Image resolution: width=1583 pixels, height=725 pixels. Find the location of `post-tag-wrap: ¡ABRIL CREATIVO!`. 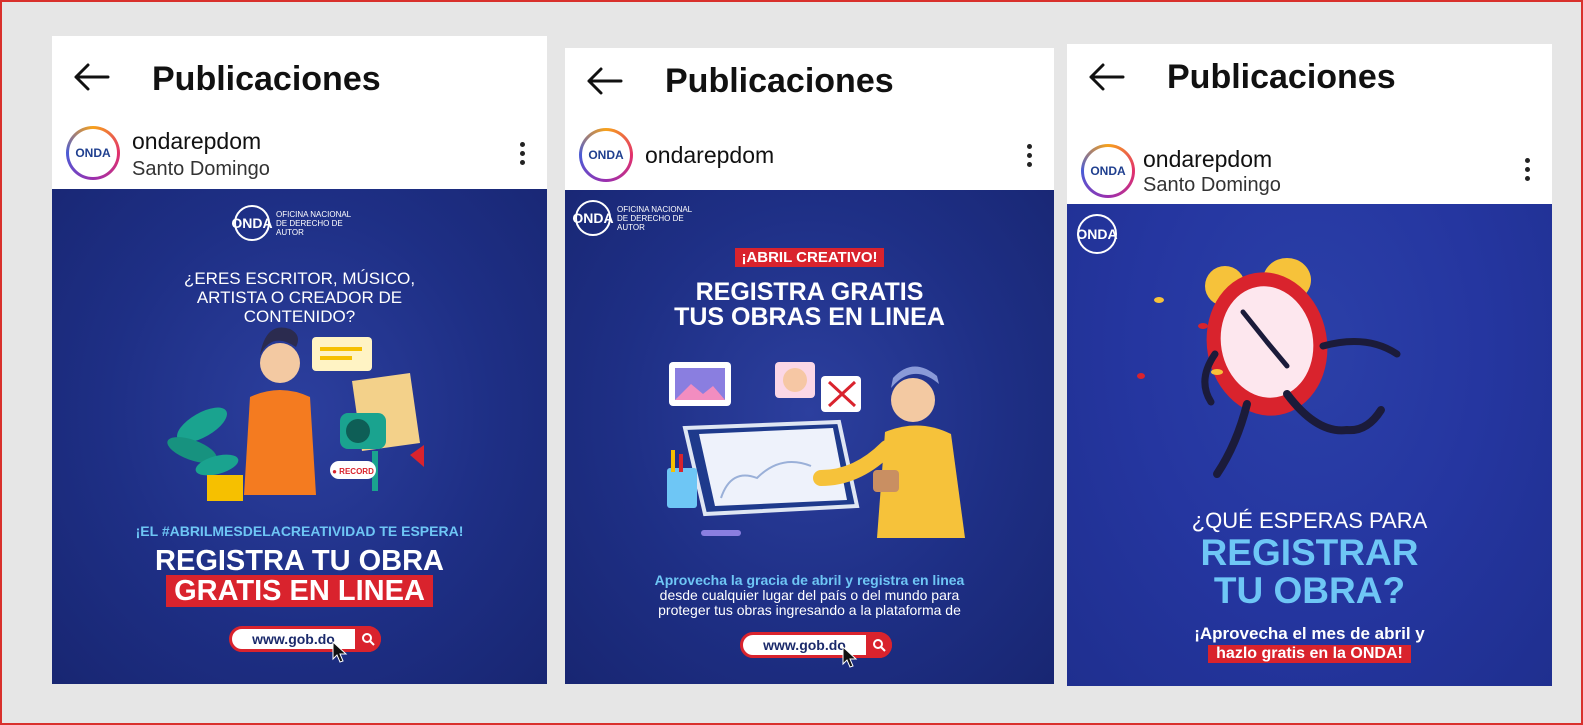

post-tag-wrap: ¡ABRIL CREATIVO! is located at coordinates (809, 257).